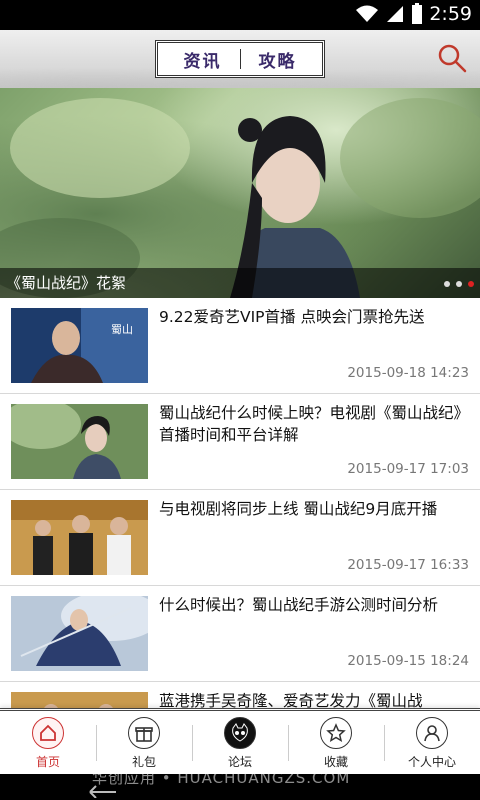 This screenshot has height=800, width=480. Describe the element at coordinates (408, 373) in the screenshot. I see `news-date: 2015-09-18 14:23` at that location.